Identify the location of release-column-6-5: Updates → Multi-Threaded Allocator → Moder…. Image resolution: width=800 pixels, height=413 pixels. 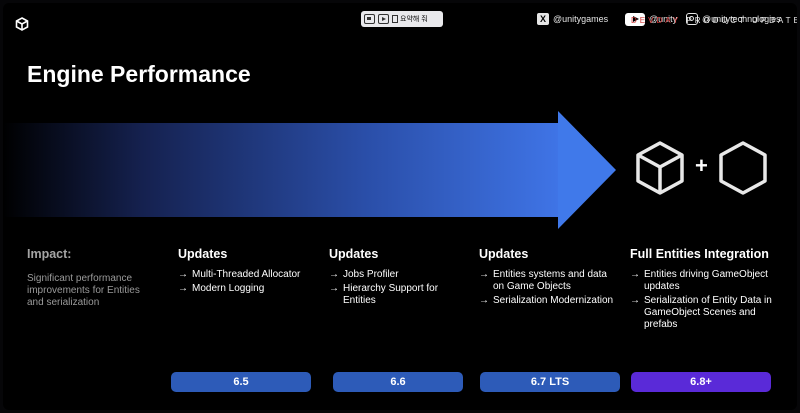
(248, 272).